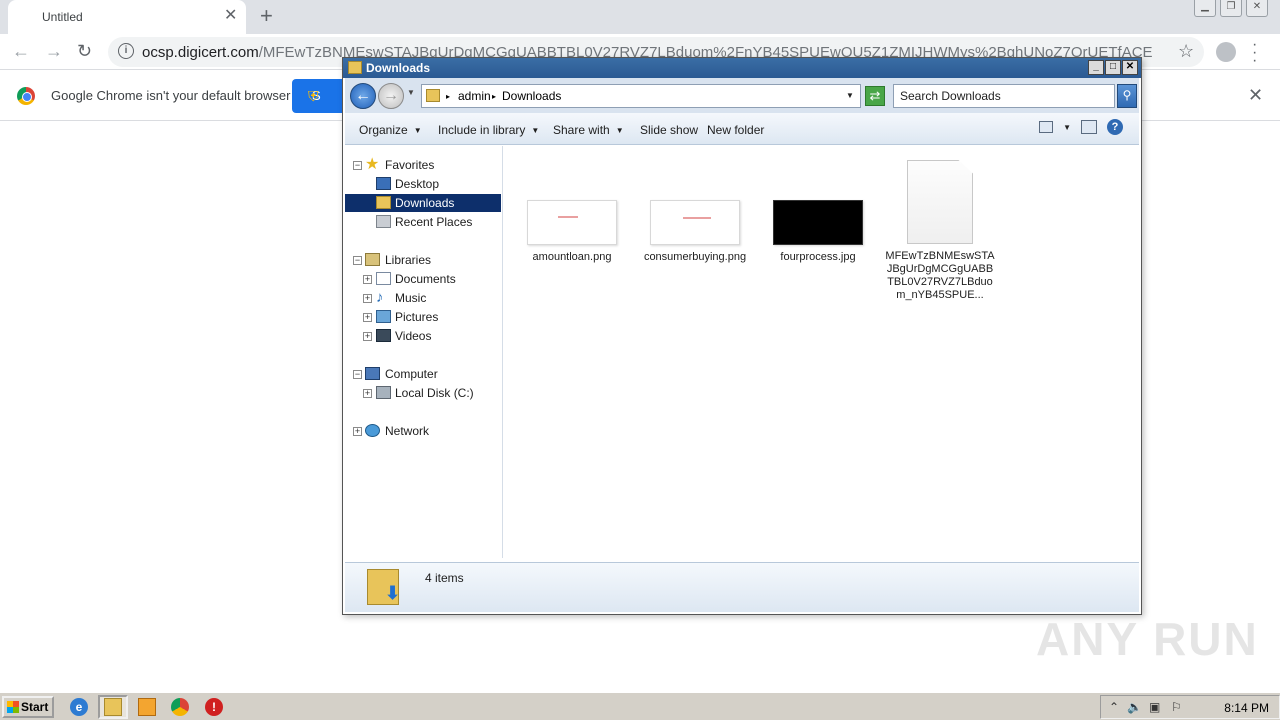 This screenshot has width=1280, height=720. What do you see at coordinates (417, 317) in the screenshot?
I see `tree-label: Pictures` at bounding box center [417, 317].